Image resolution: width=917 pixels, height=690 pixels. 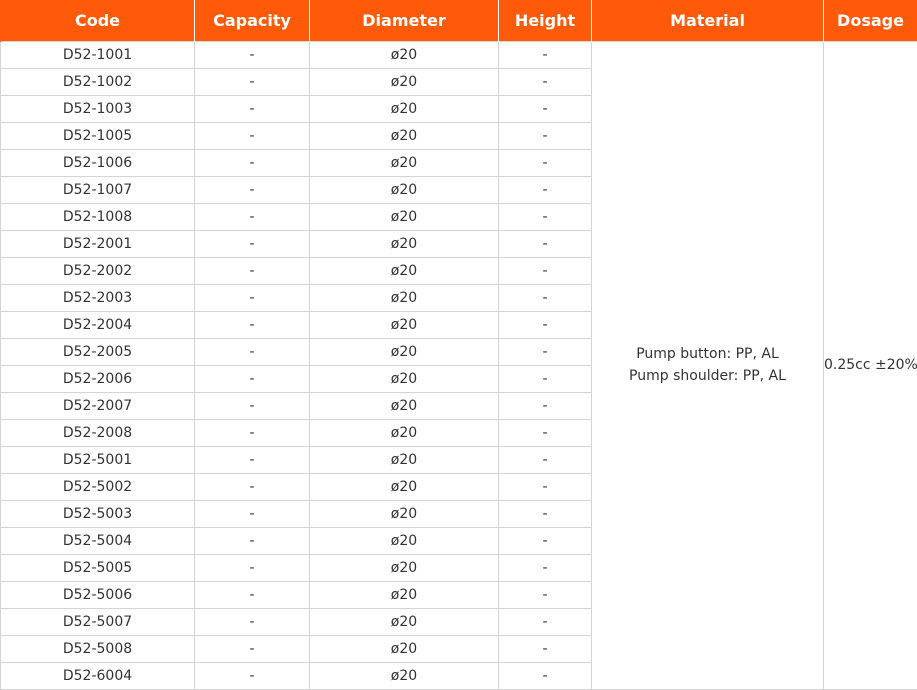 What do you see at coordinates (97, 297) in the screenshot?
I see `cell-code: D52-2003` at bounding box center [97, 297].